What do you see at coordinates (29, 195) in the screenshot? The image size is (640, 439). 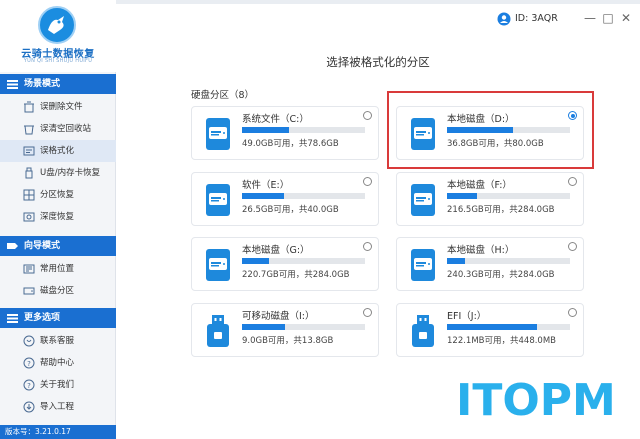 I see `partition-icon` at bounding box center [29, 195].